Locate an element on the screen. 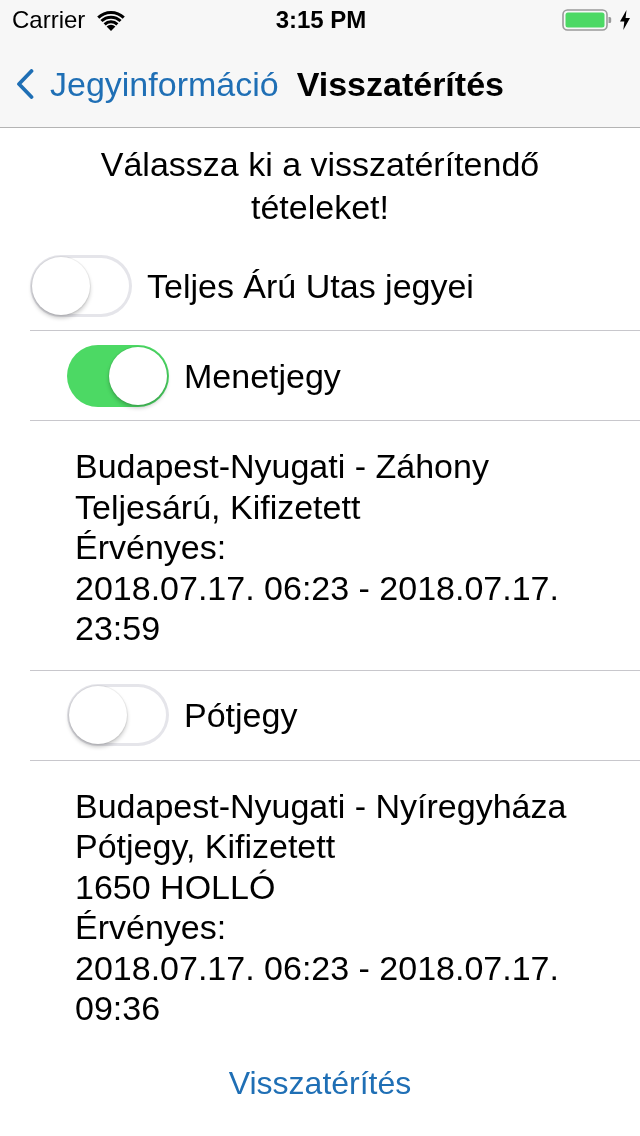  refund-button: Visszatérítés is located at coordinates (320, 1082).